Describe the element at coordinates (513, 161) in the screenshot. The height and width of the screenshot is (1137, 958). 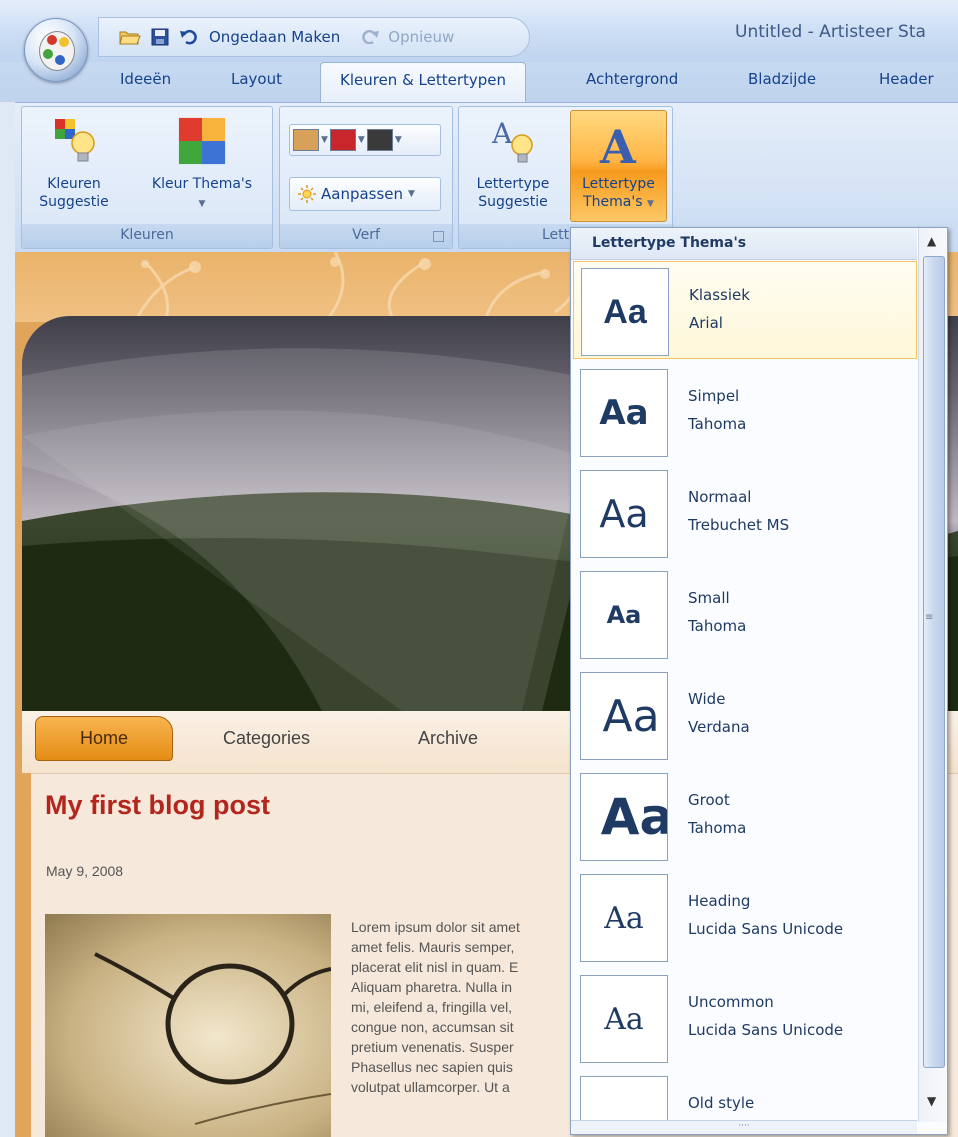
I see `lettertype-suggestie-button: A Lettertype Suggestie` at that location.